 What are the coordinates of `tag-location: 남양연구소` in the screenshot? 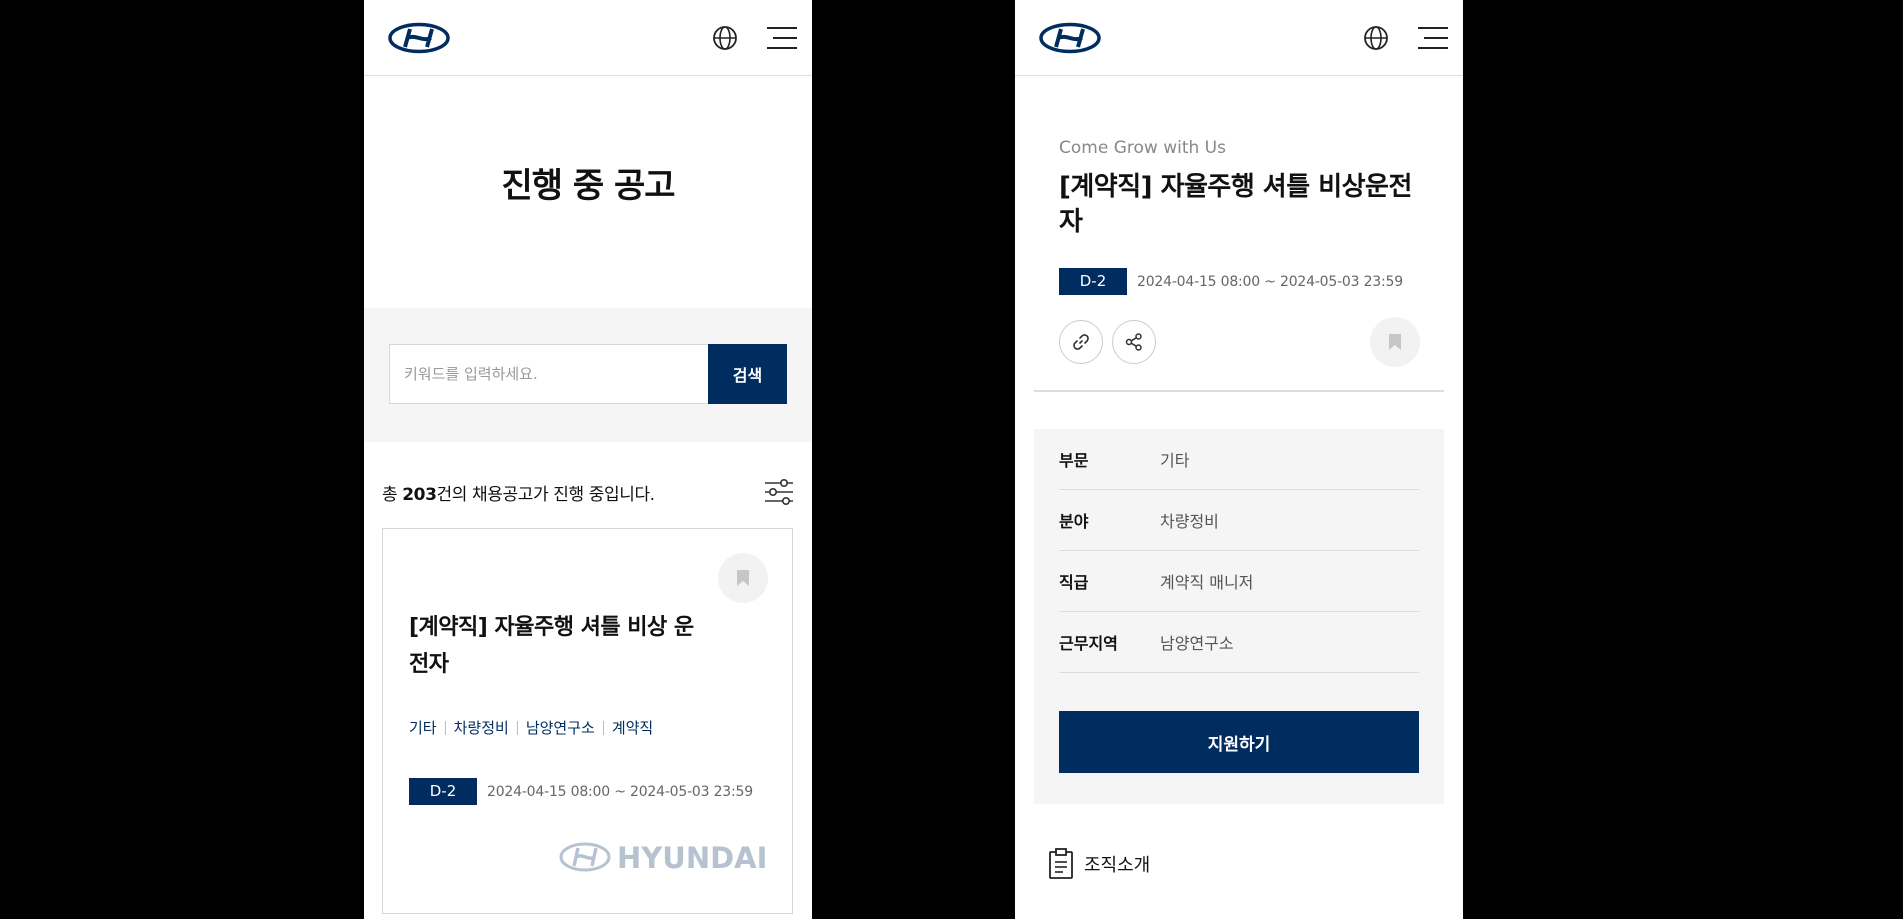 It's located at (560, 728).